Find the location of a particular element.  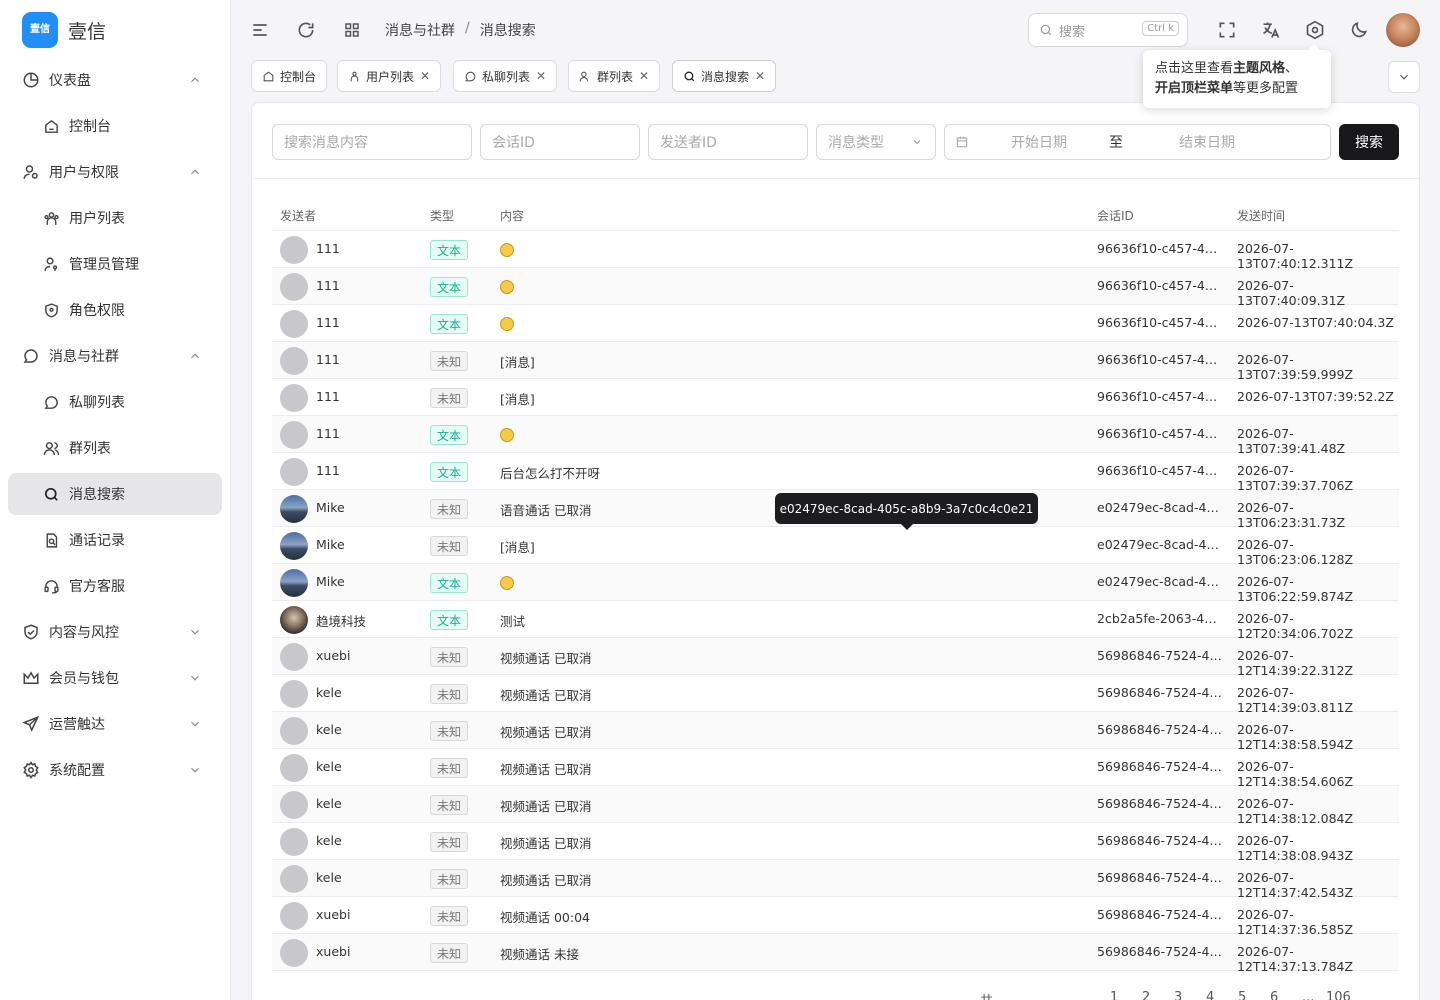

sidebar-item-console: 控制台 is located at coordinates (115, 126).